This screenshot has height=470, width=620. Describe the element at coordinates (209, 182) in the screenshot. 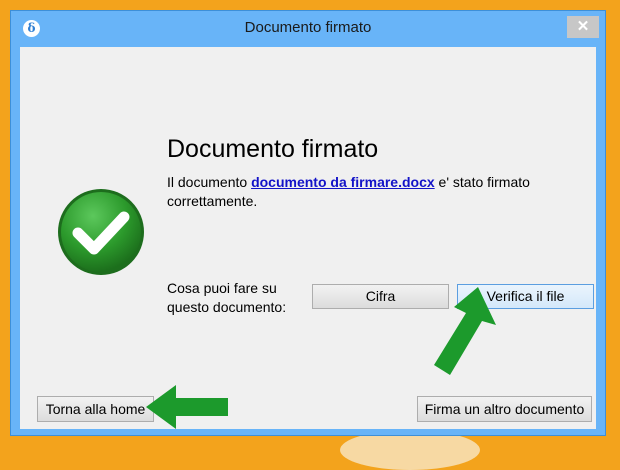

I see `message-prefix: Il documento` at that location.